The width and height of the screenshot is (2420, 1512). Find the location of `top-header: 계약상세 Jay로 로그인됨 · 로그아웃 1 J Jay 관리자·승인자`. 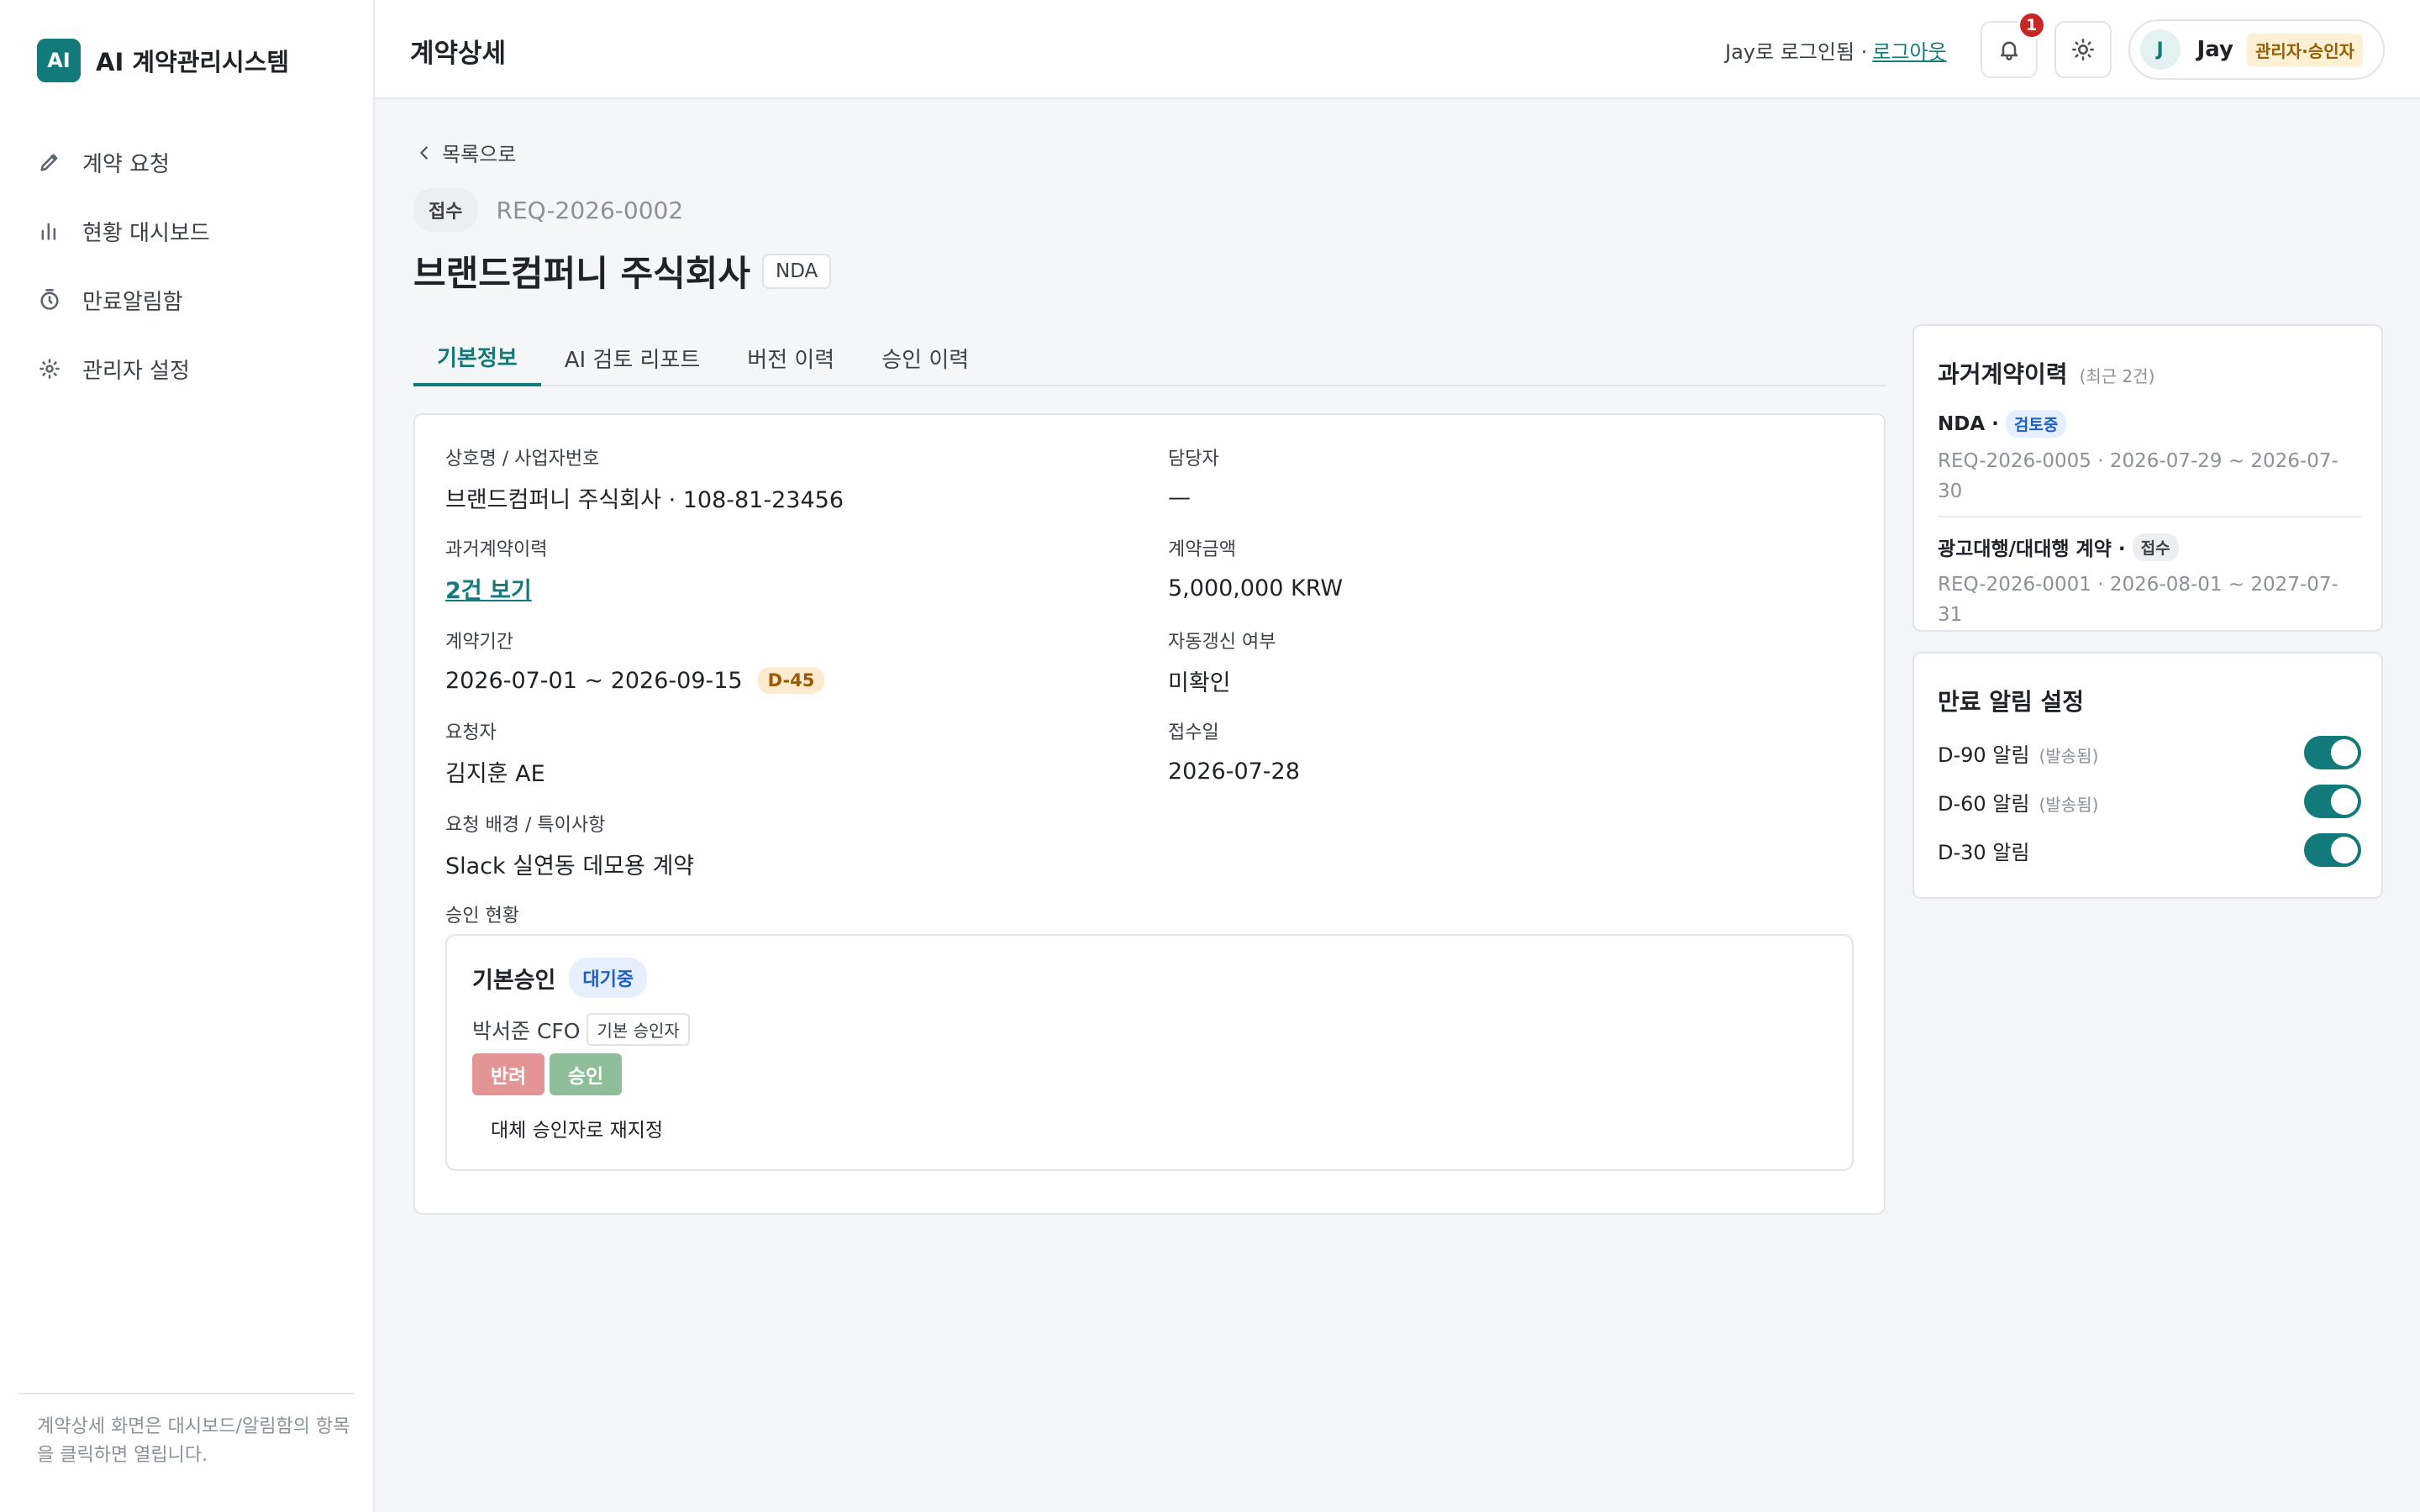

top-header: 계약상세 Jay로 로그인됨 · 로그아웃 1 J Jay 관리자·승인자 is located at coordinates (1397, 49).